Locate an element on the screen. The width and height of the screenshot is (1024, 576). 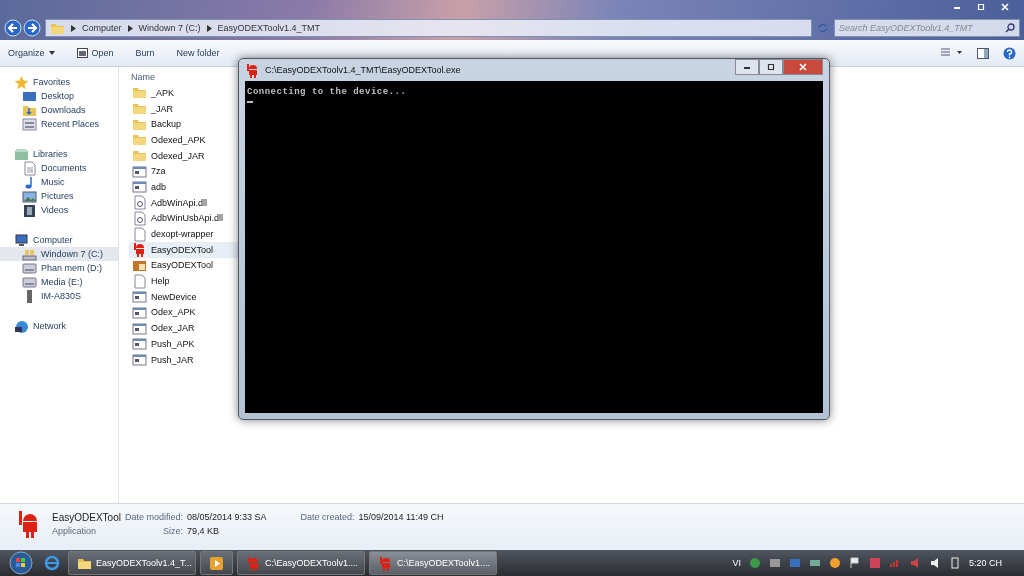
sidebar-item: IM-A830S is located at coordinates (59, 296).